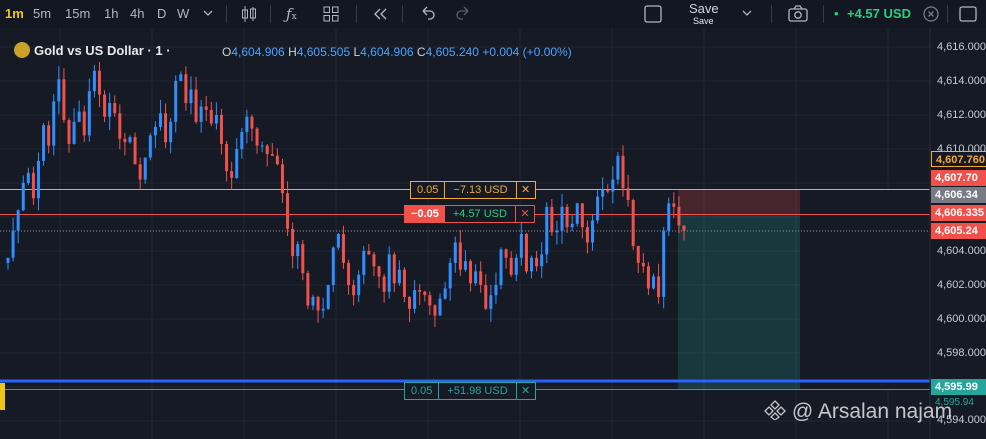  Describe the element at coordinates (14, 14) in the screenshot. I see `timeframe-1m: 1m` at that location.